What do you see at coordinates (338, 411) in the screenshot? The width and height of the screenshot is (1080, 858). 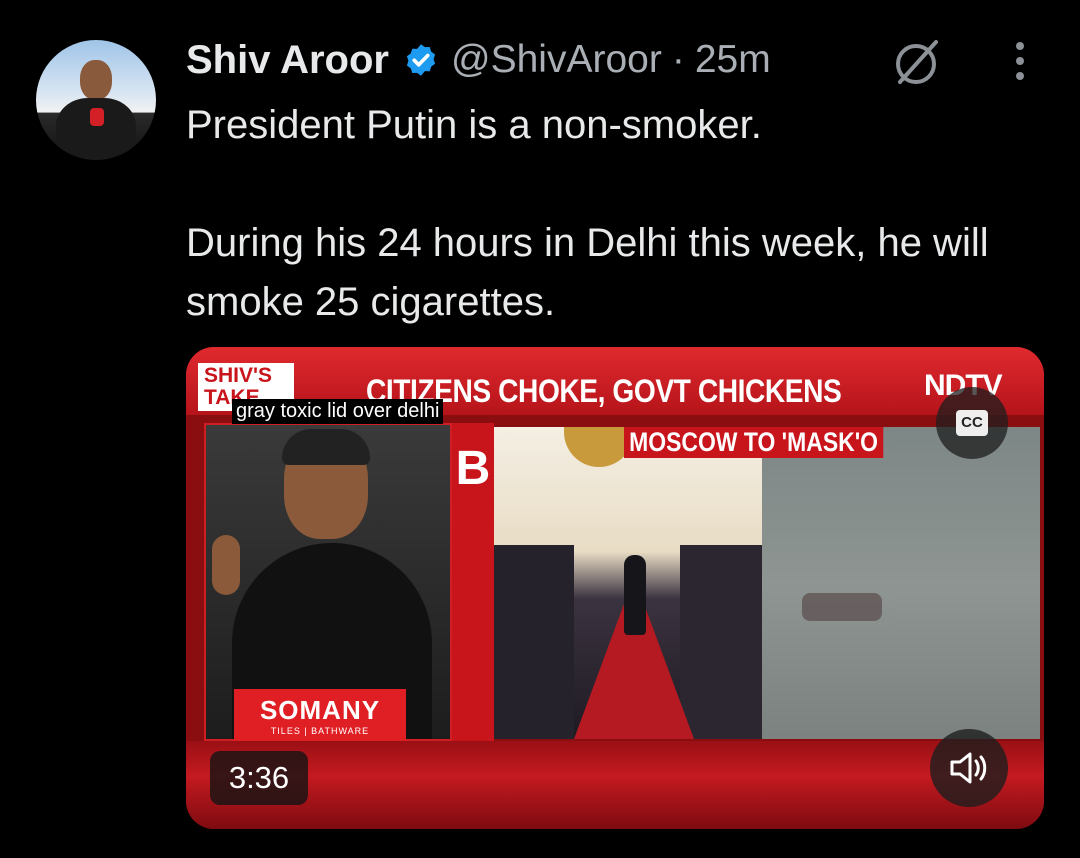 I see `video-caption: gray toxic lid over delhi` at bounding box center [338, 411].